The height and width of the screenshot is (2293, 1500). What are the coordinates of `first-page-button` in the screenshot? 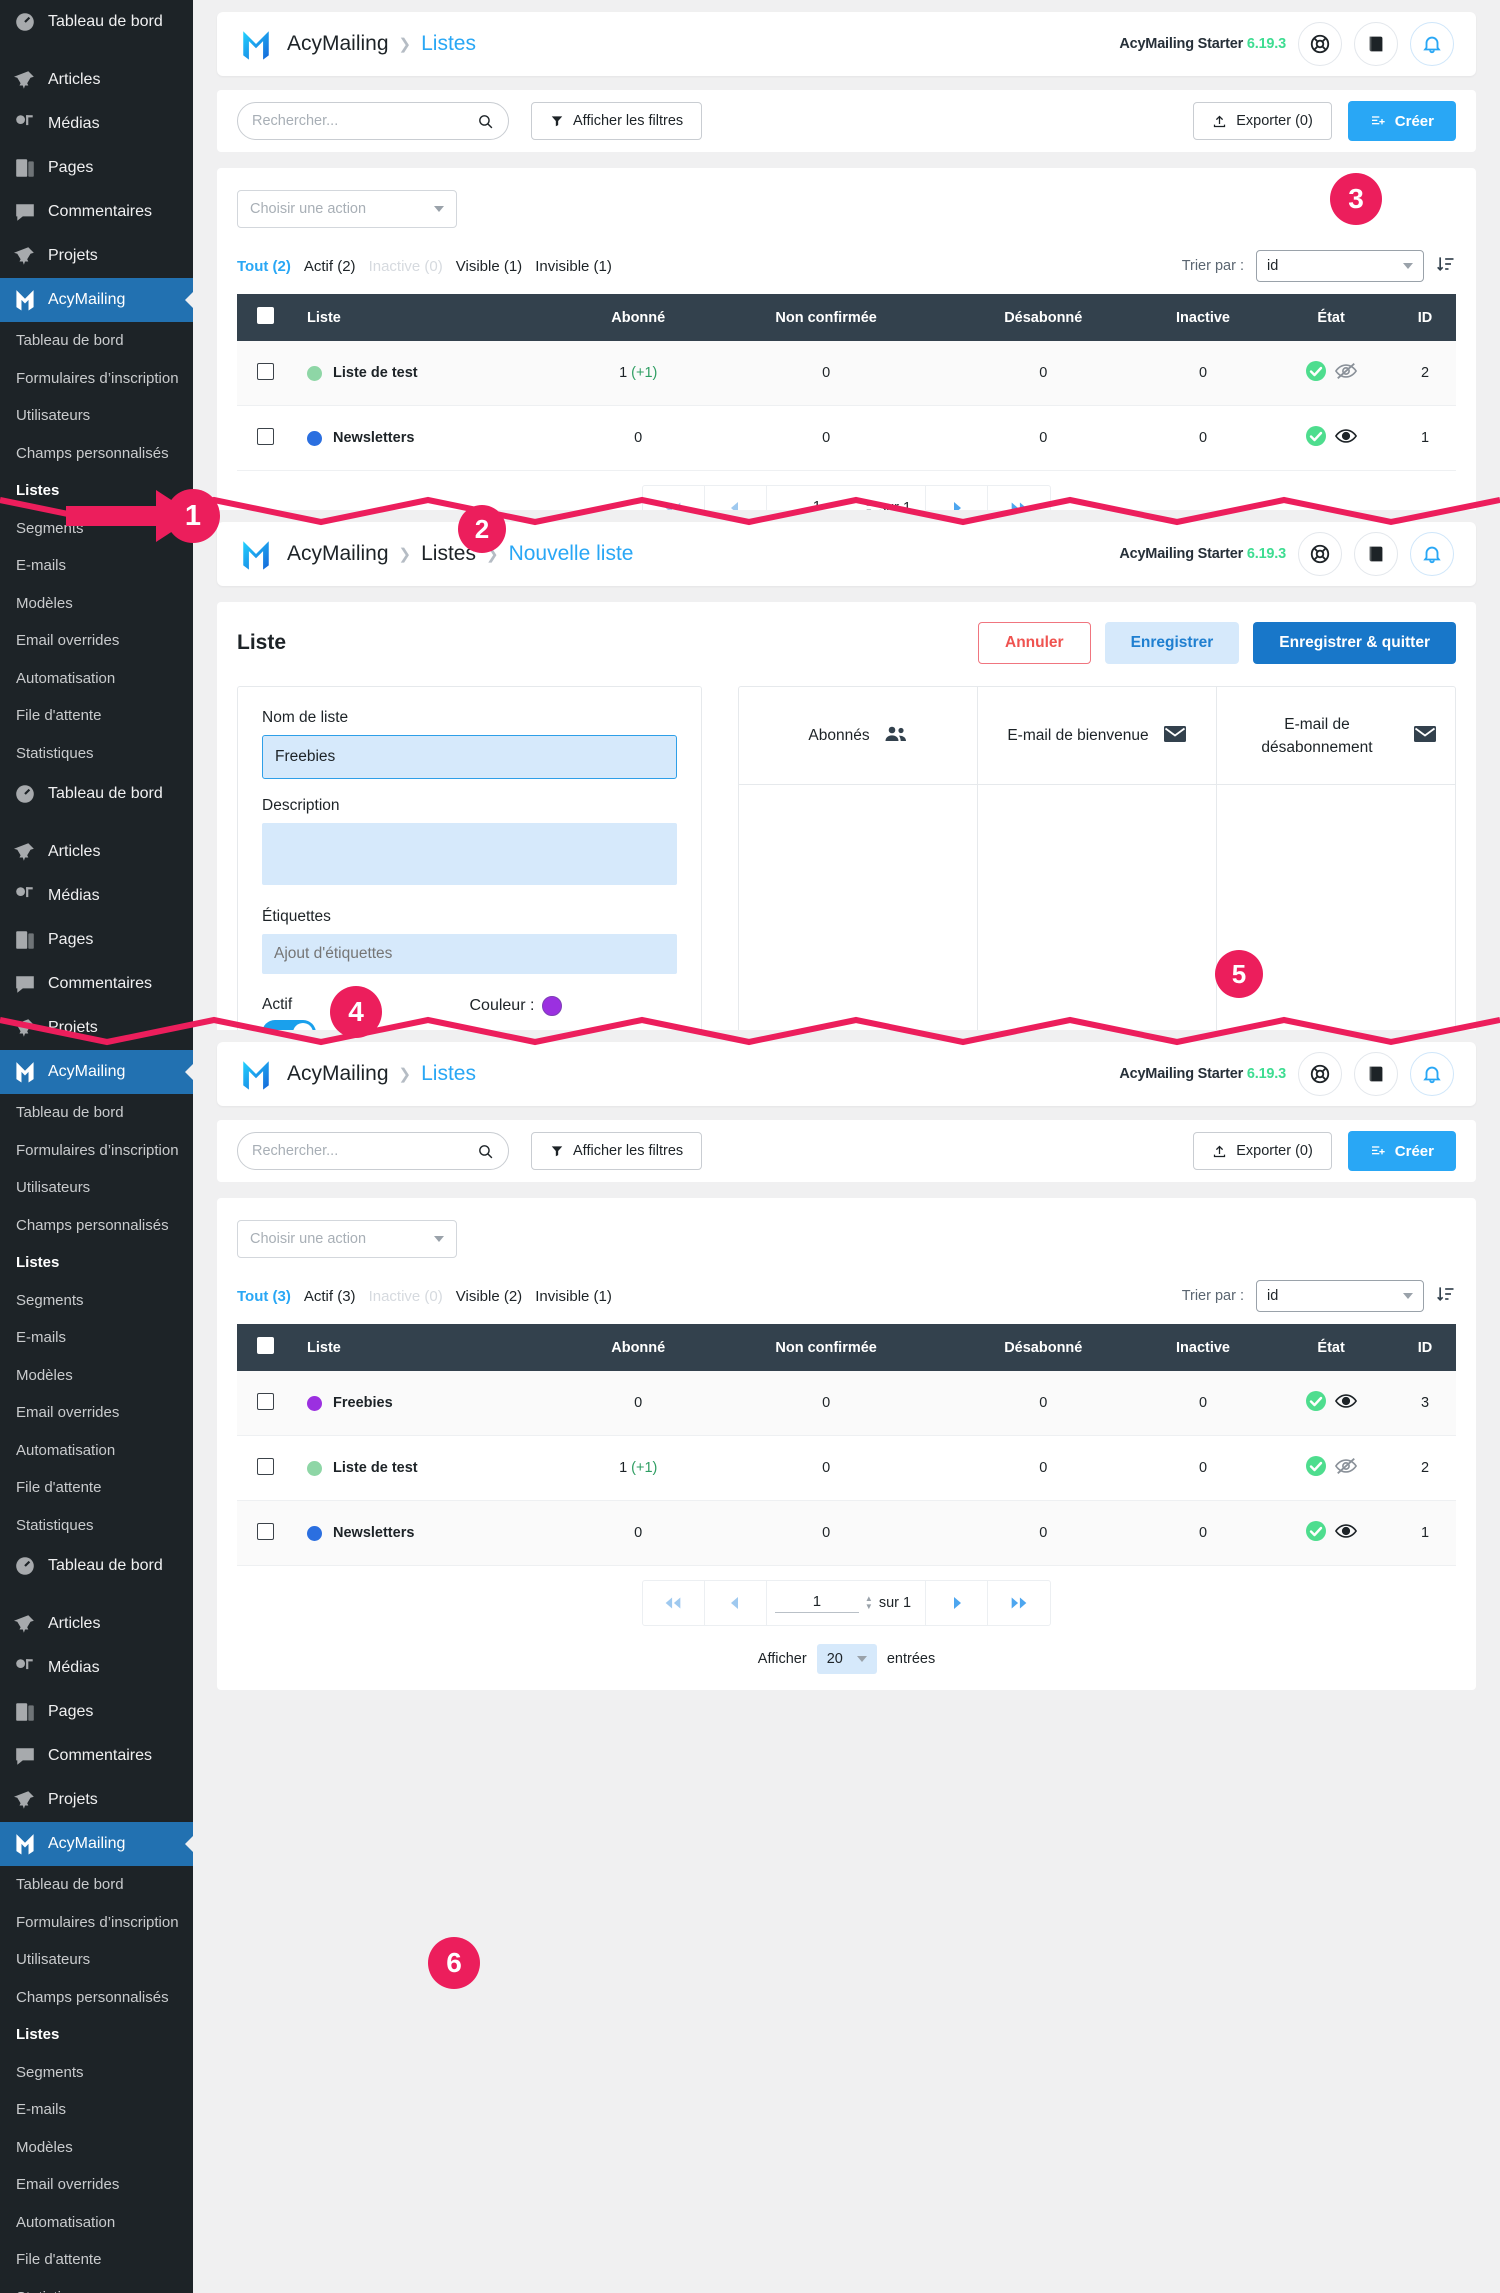 It's located at (674, 1603).